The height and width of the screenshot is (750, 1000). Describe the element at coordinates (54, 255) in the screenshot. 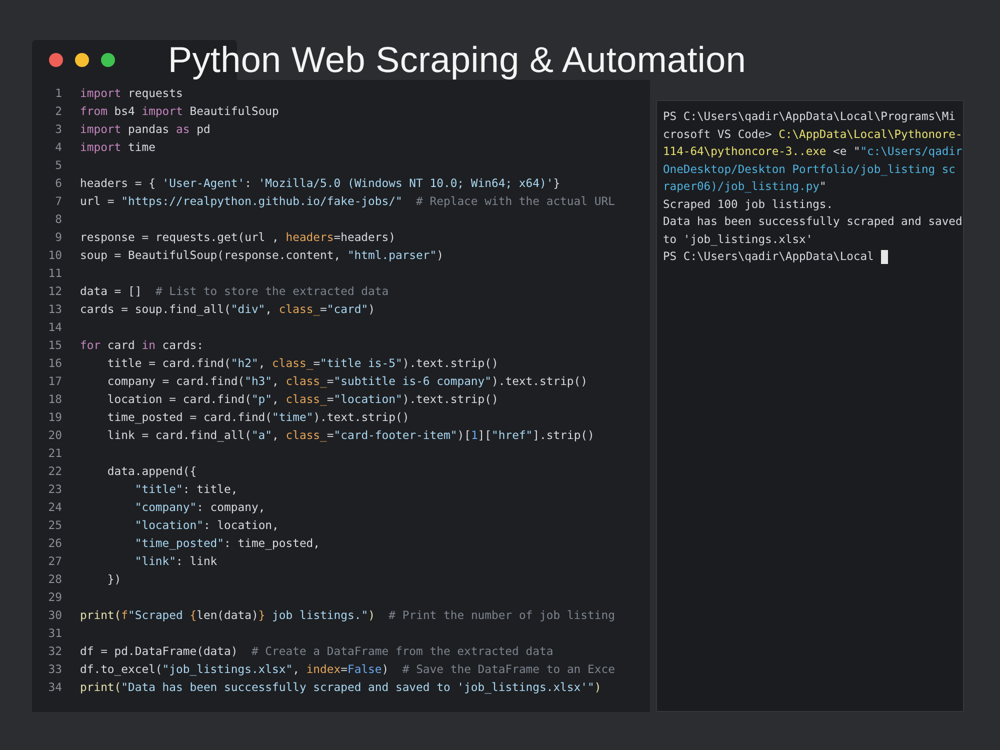

I see `line-number: 10` at that location.